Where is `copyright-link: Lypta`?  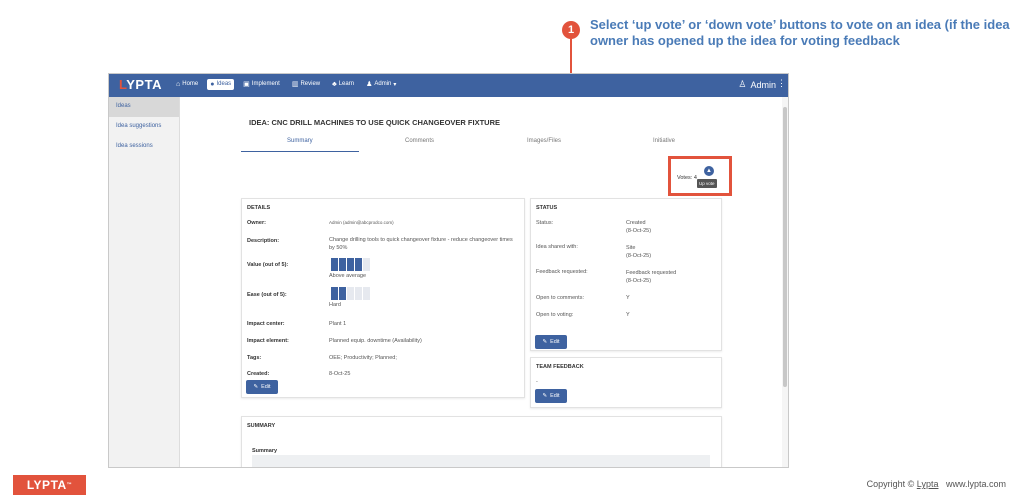
copyright-link: Lypta is located at coordinates (928, 484).